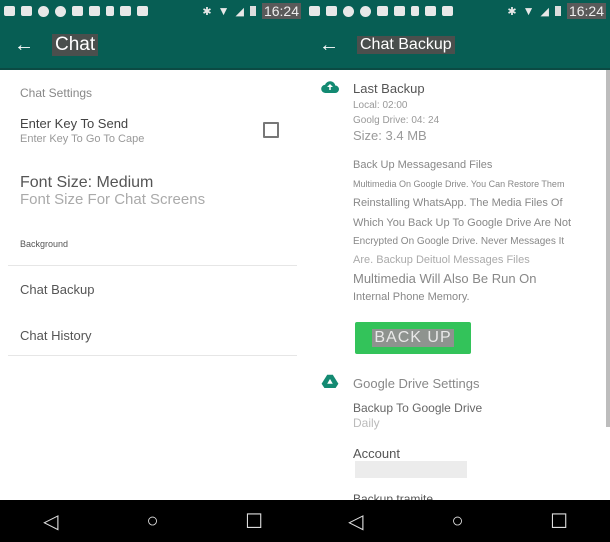  I want to click on description-line: Back Up Messagesand Files, so click(423, 165).